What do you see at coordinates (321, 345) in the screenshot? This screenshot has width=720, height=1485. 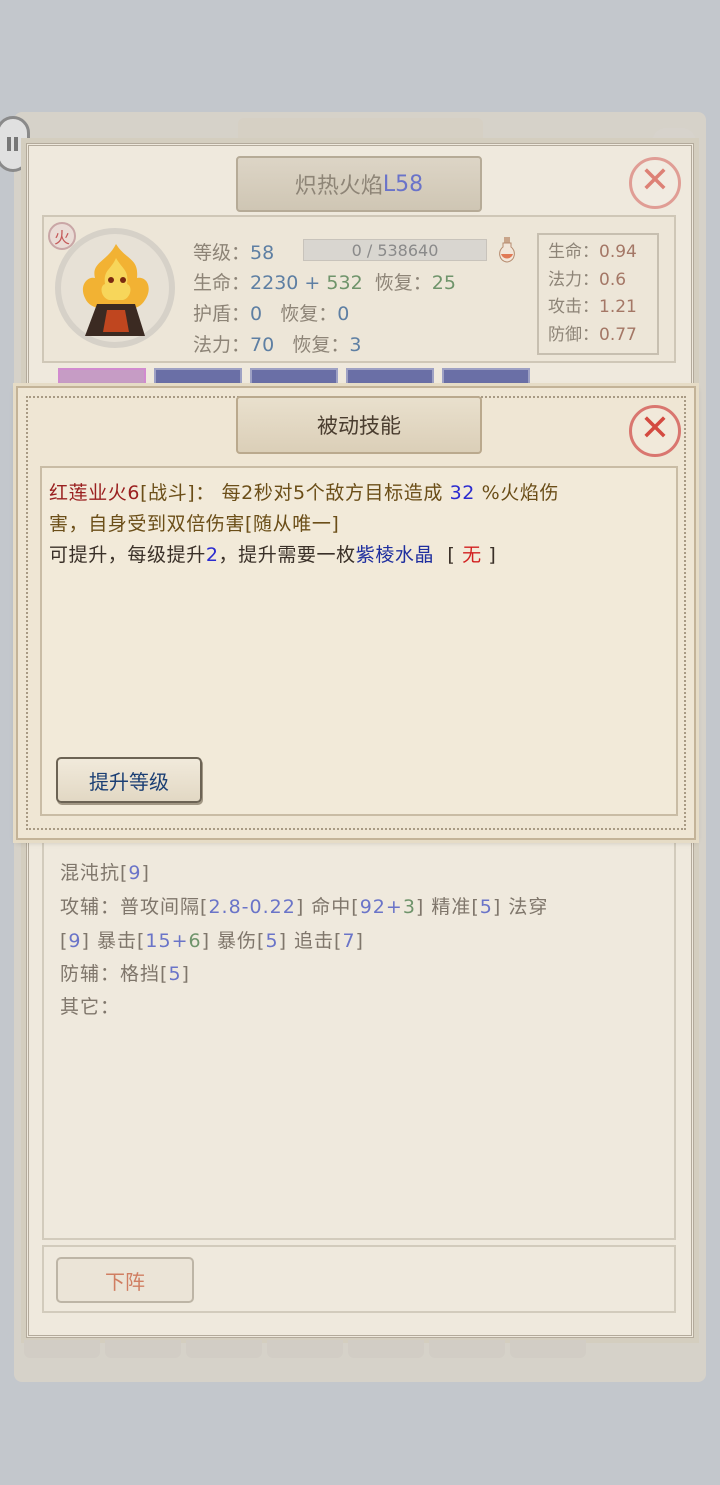 I see `mana-regen-label: 恢复：` at bounding box center [321, 345].